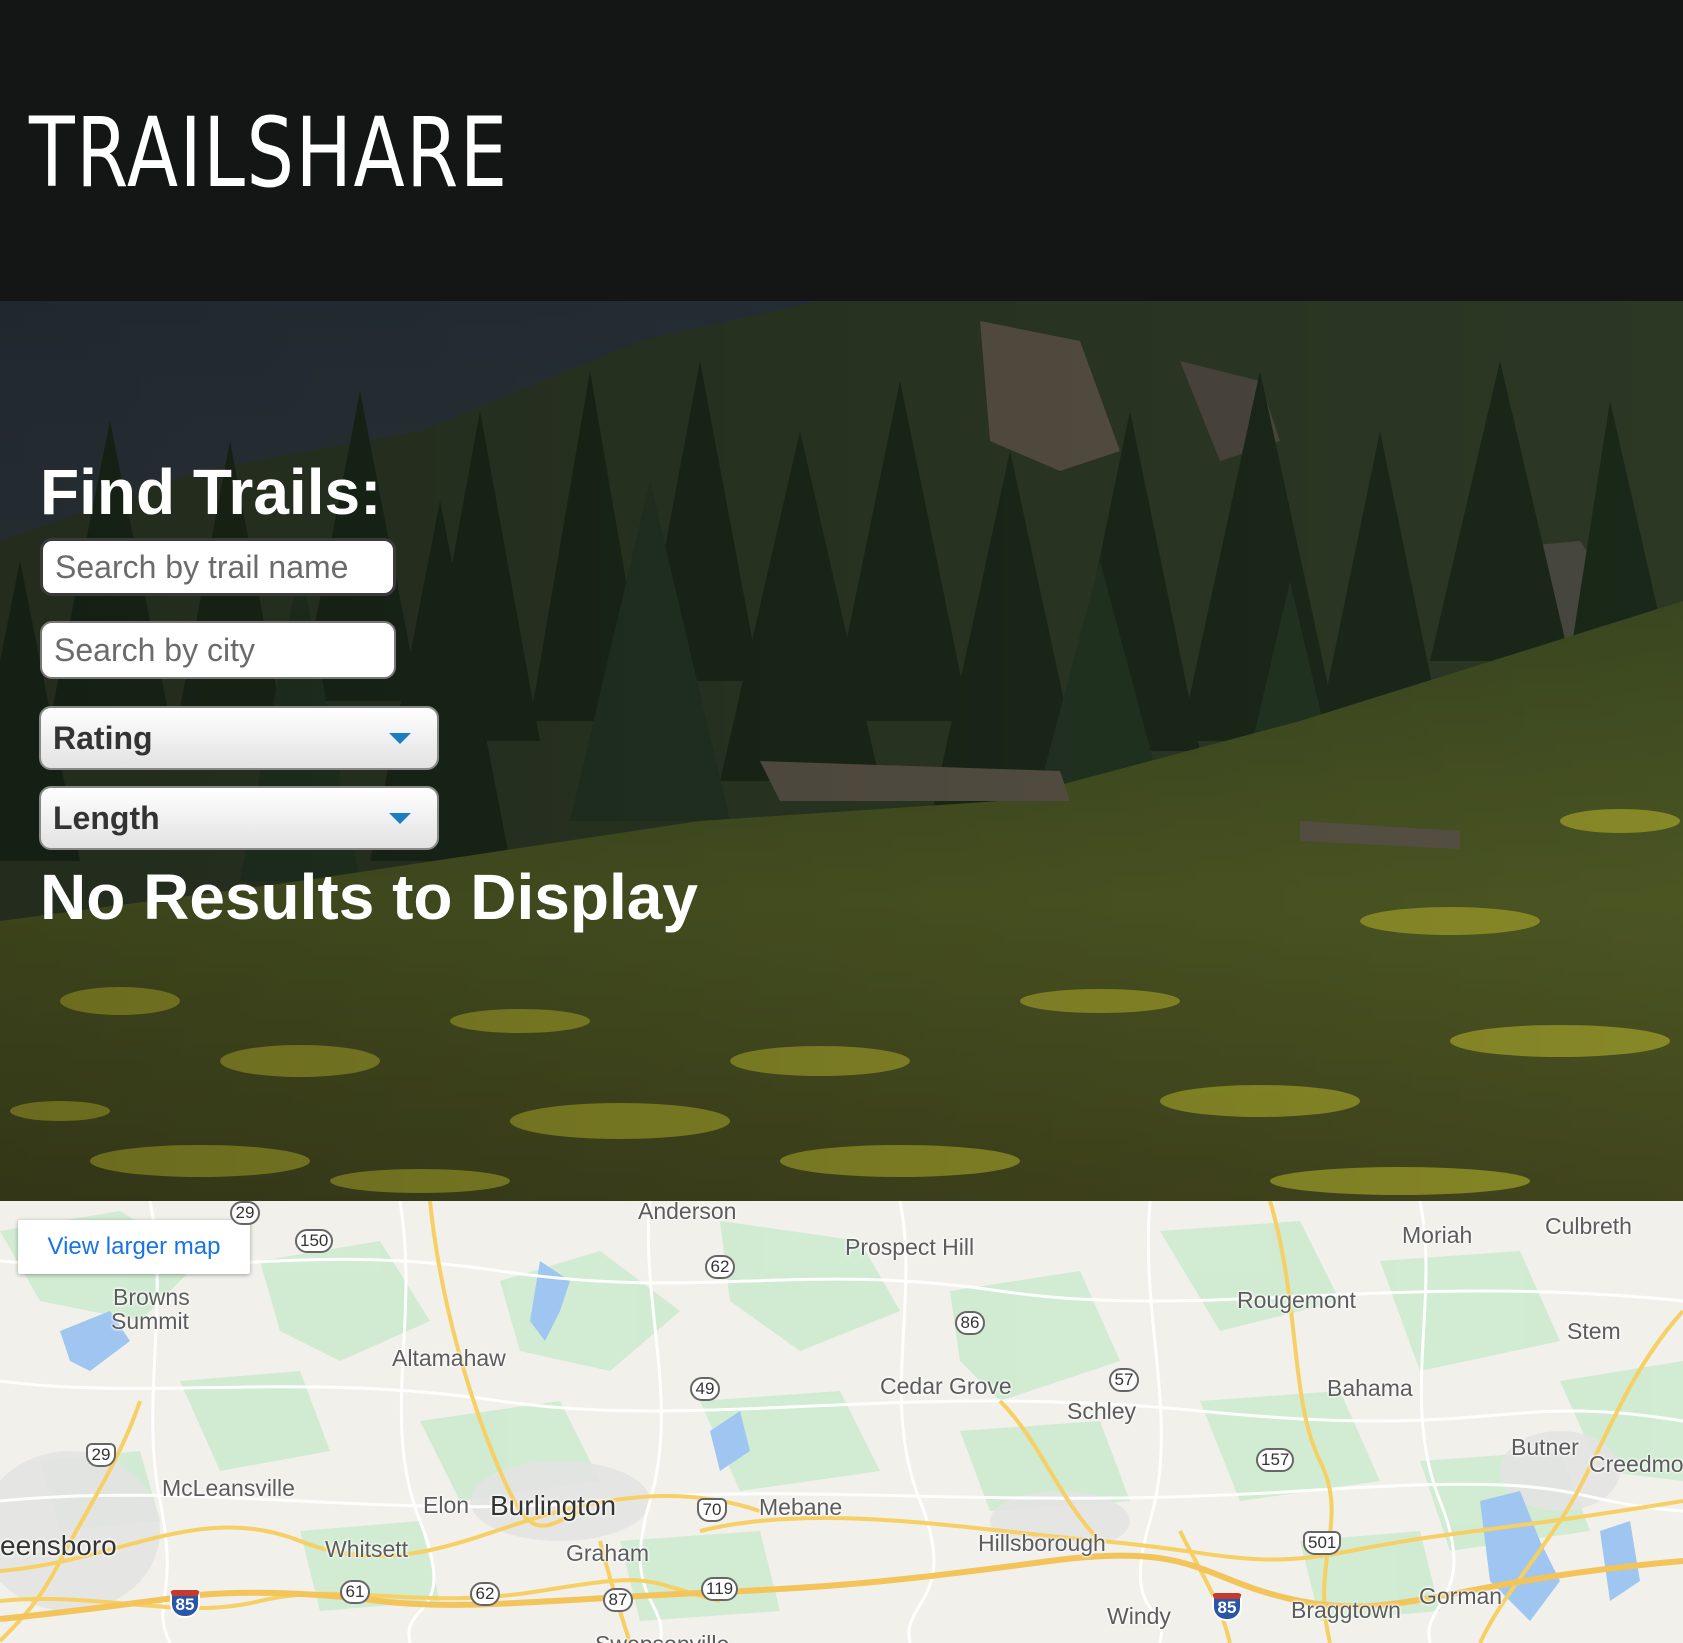 Image resolution: width=1683 pixels, height=1643 pixels. Describe the element at coordinates (553, 1505) in the screenshot. I see `map-place-label: Burlington` at that location.